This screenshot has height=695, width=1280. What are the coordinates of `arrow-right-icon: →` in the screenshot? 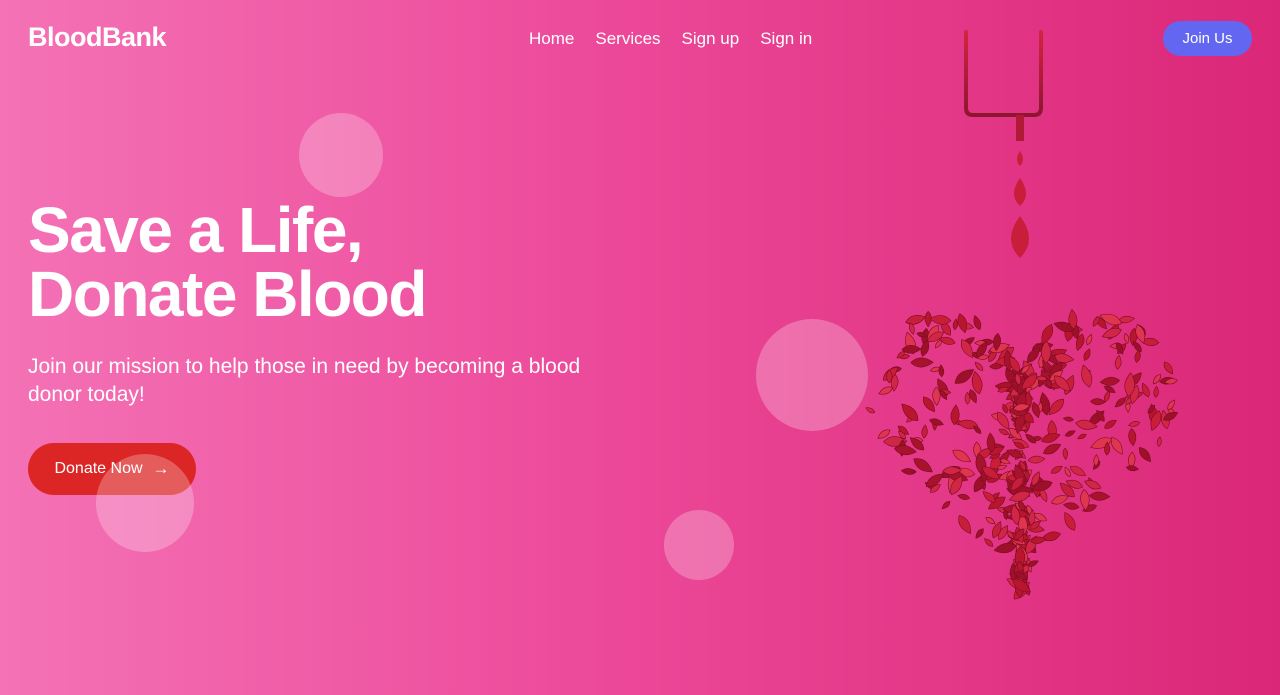 It's located at (161, 468).